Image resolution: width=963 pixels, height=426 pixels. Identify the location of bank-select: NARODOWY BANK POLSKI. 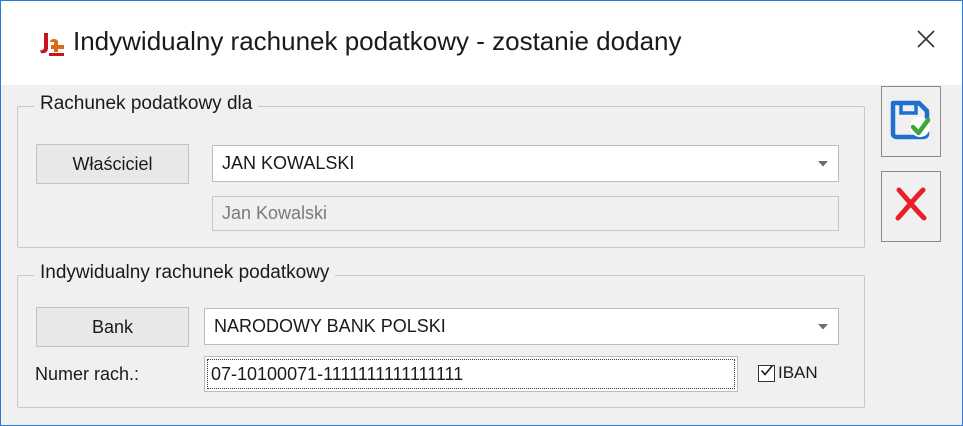
(521, 326).